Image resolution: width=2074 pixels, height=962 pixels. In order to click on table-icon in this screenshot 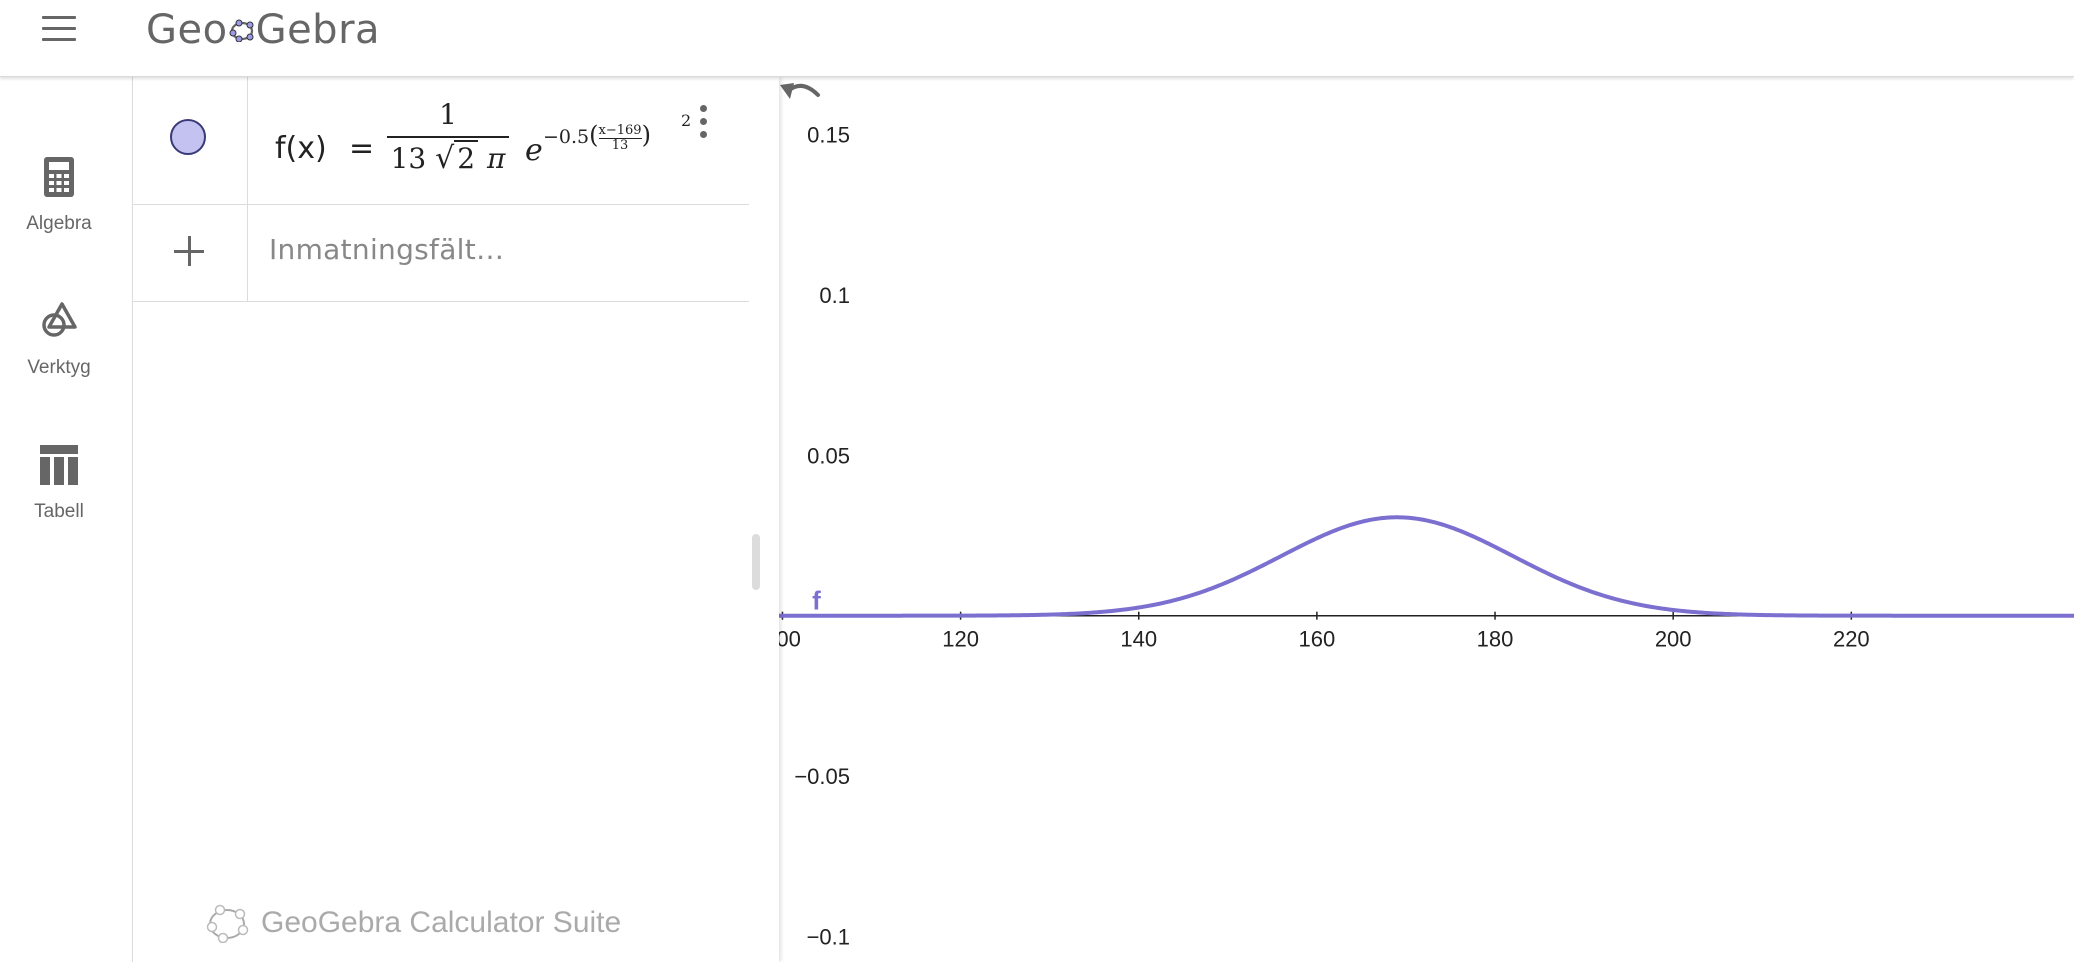, I will do `click(59, 465)`.